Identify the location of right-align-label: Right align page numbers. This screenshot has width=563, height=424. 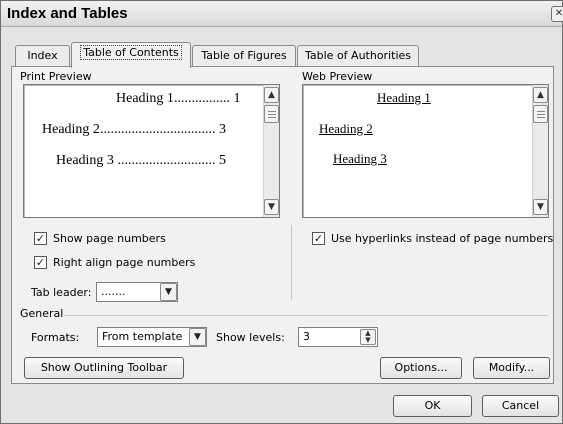
(124, 262).